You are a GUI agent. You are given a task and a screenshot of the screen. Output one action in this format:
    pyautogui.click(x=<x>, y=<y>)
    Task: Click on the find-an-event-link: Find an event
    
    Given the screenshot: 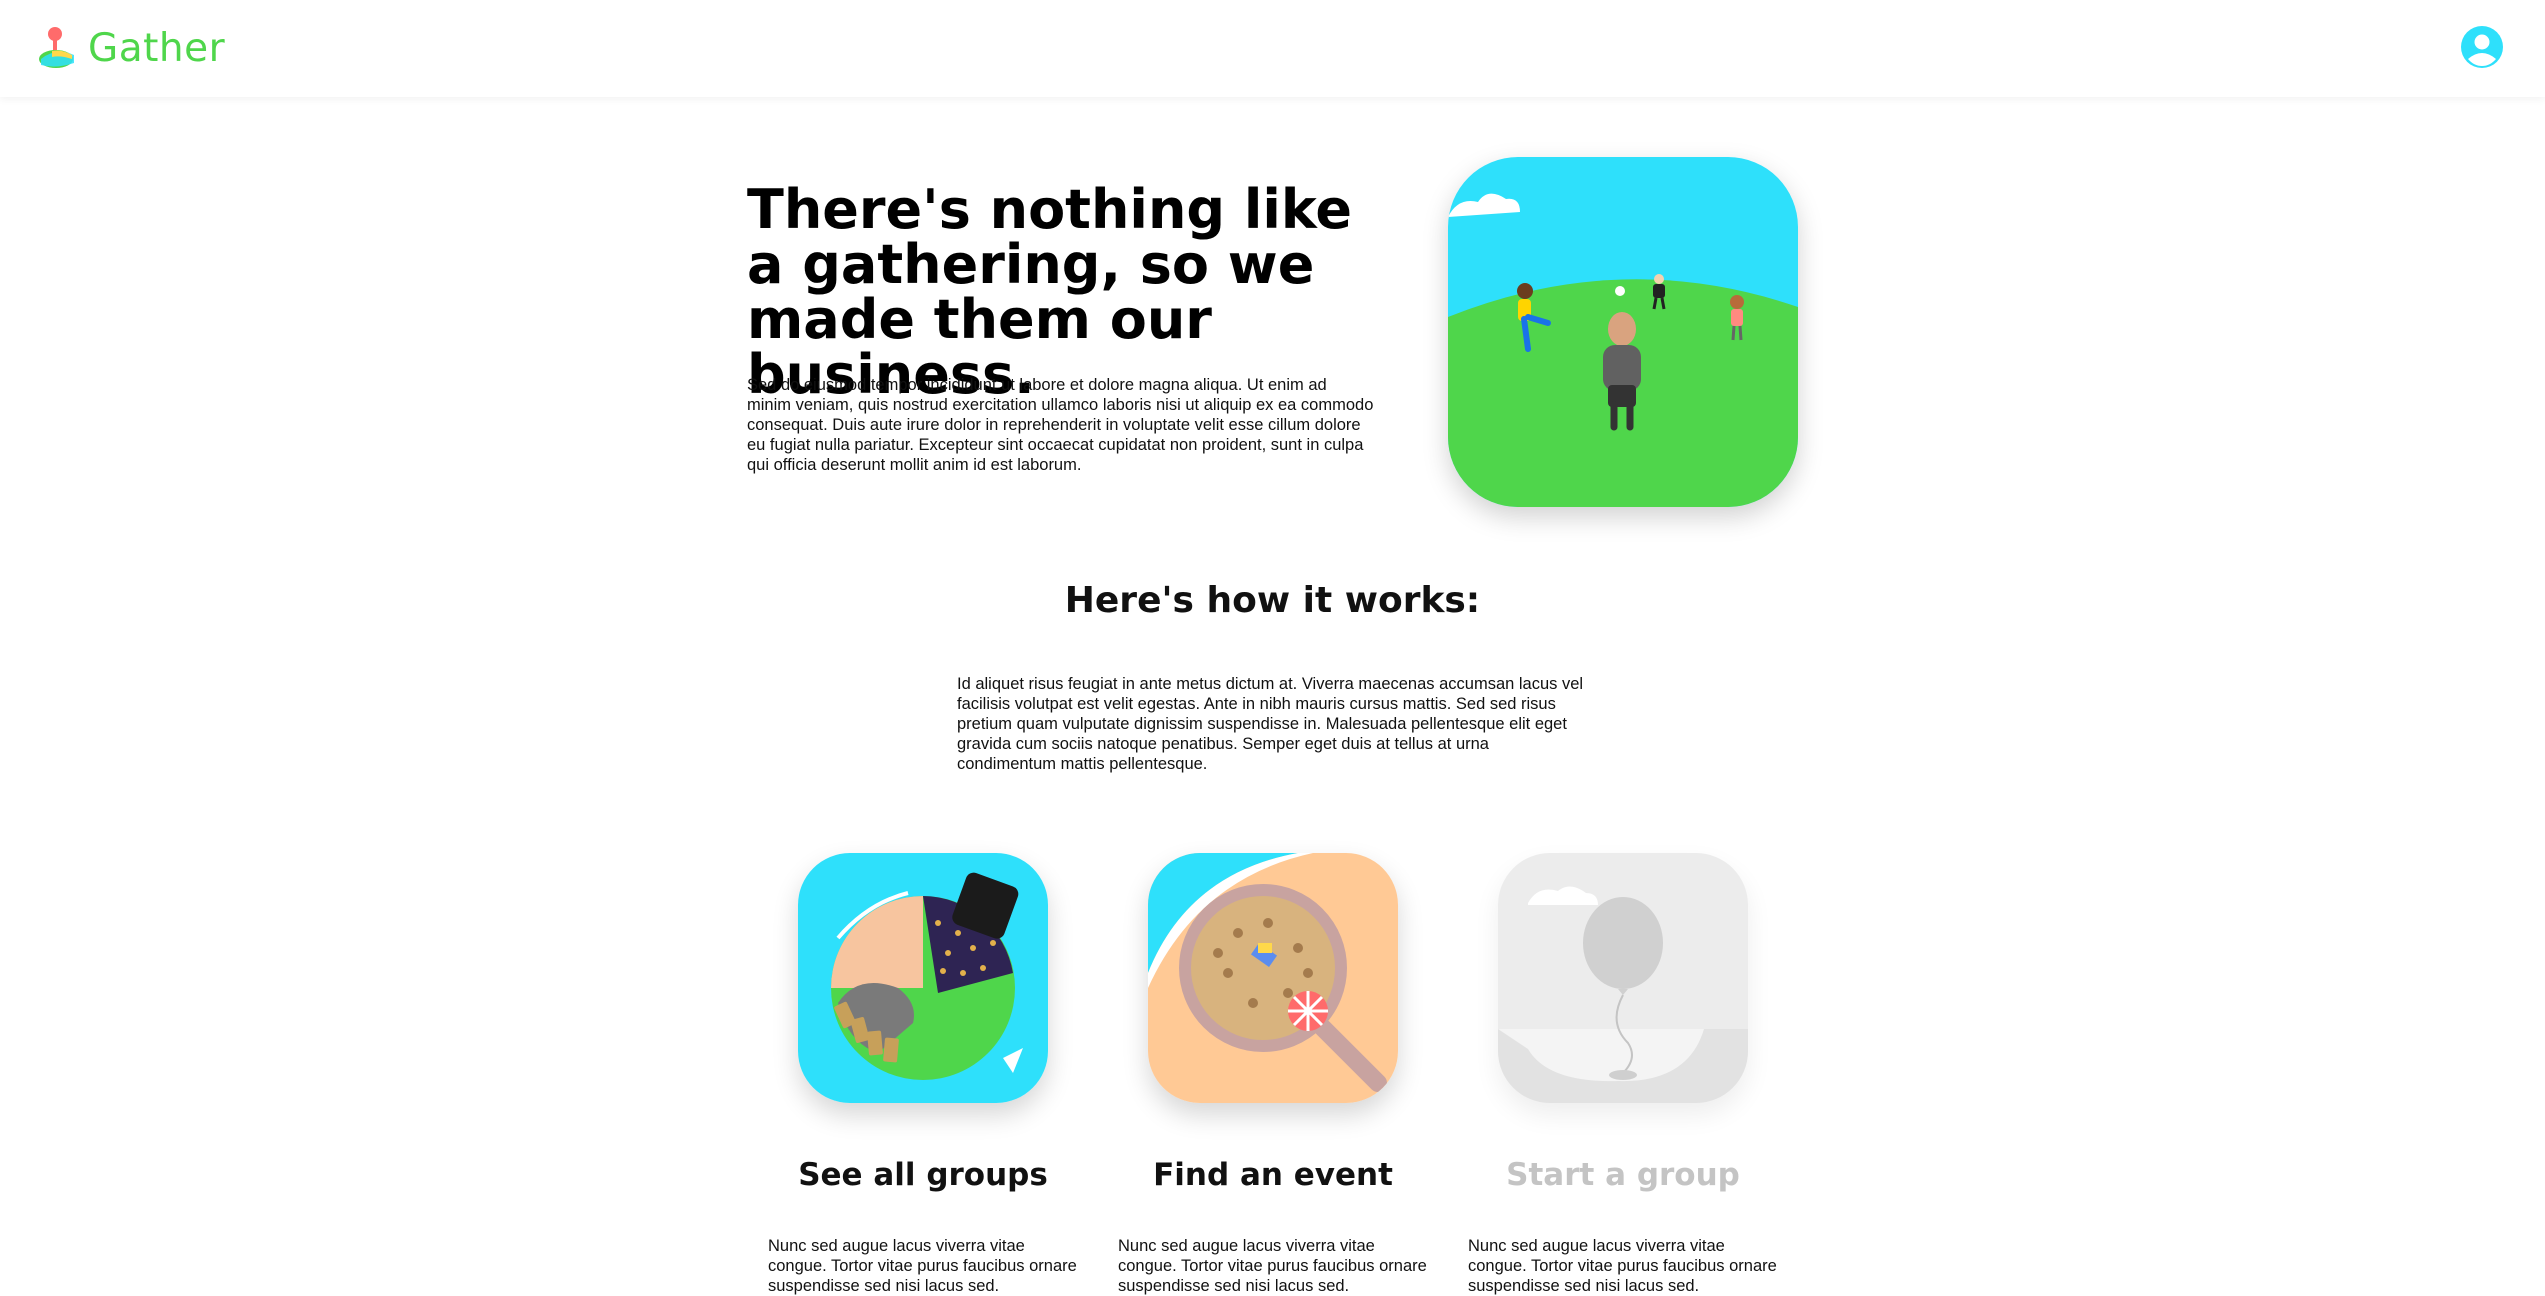 What is the action you would take?
    pyautogui.click(x=1273, y=1175)
    